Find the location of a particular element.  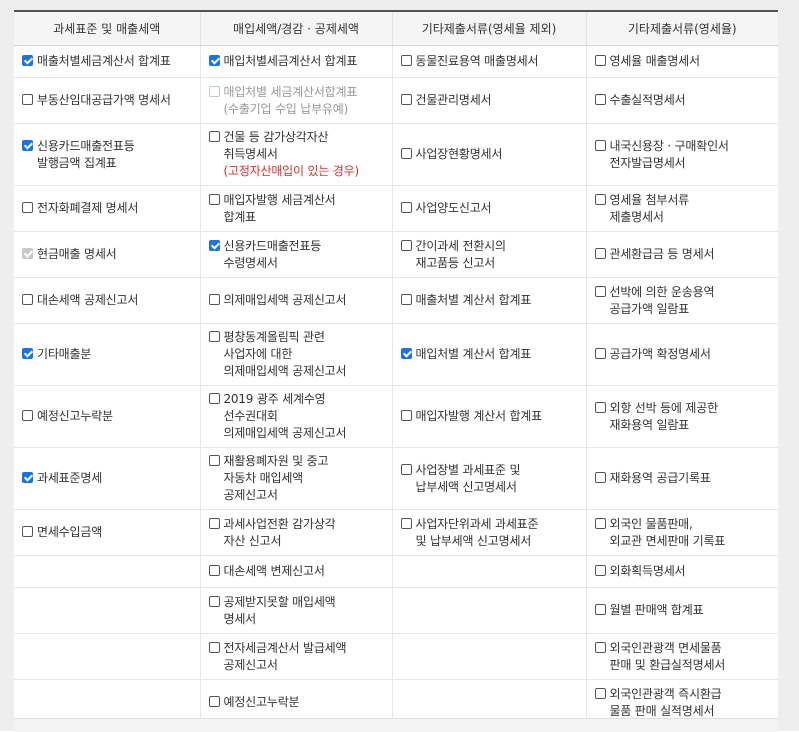

checkbox-option: 전자세금계산서 발급세액 공제신고서 is located at coordinates (296, 657).